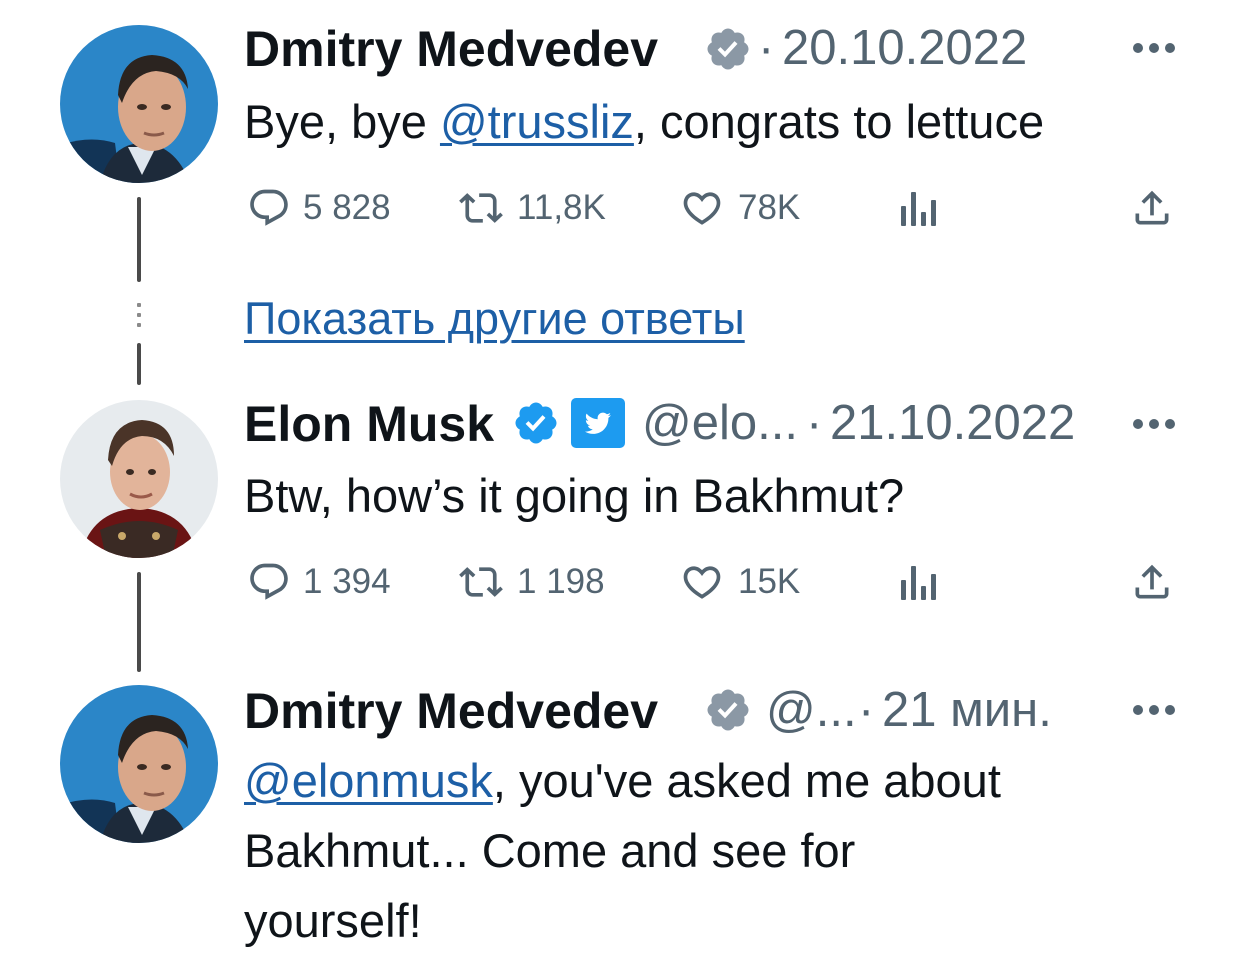 The height and width of the screenshot is (978, 1242). Describe the element at coordinates (598, 423) in the screenshot. I see `twitter-logo-icon` at that location.